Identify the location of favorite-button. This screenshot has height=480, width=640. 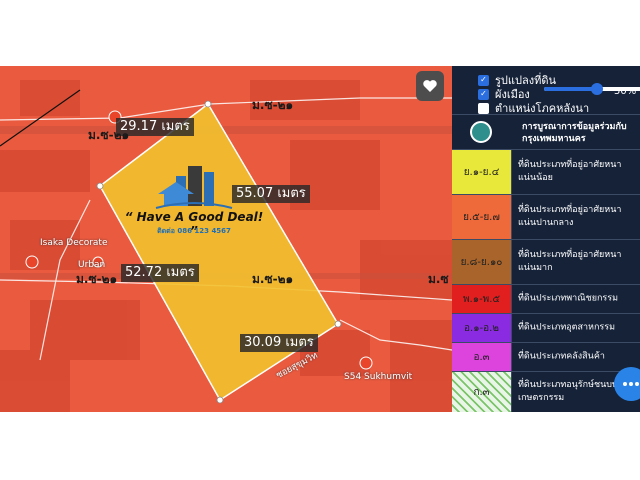
(430, 86).